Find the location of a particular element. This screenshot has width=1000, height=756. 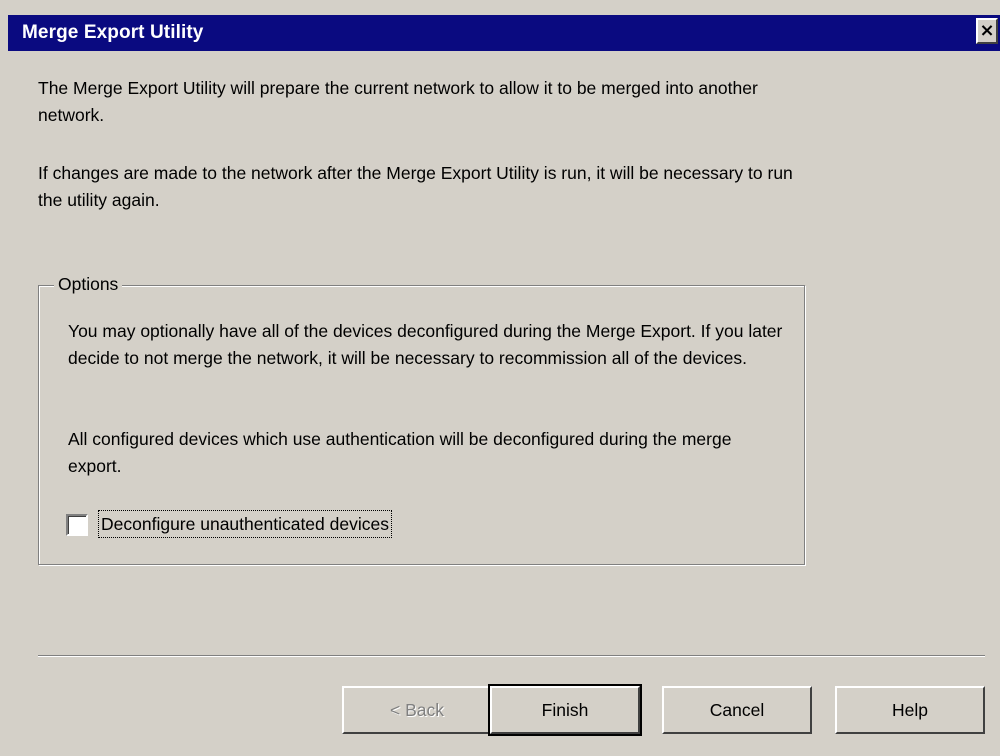

back-button: < Back is located at coordinates (417, 710).